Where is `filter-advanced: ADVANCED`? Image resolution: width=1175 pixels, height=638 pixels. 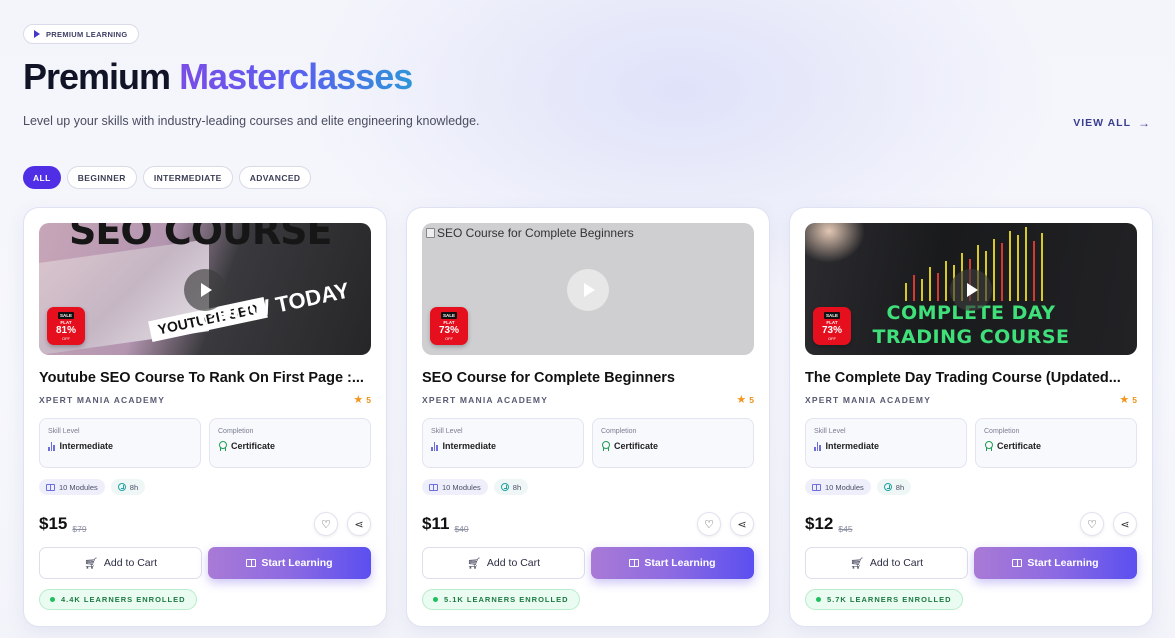 filter-advanced: ADVANCED is located at coordinates (275, 177).